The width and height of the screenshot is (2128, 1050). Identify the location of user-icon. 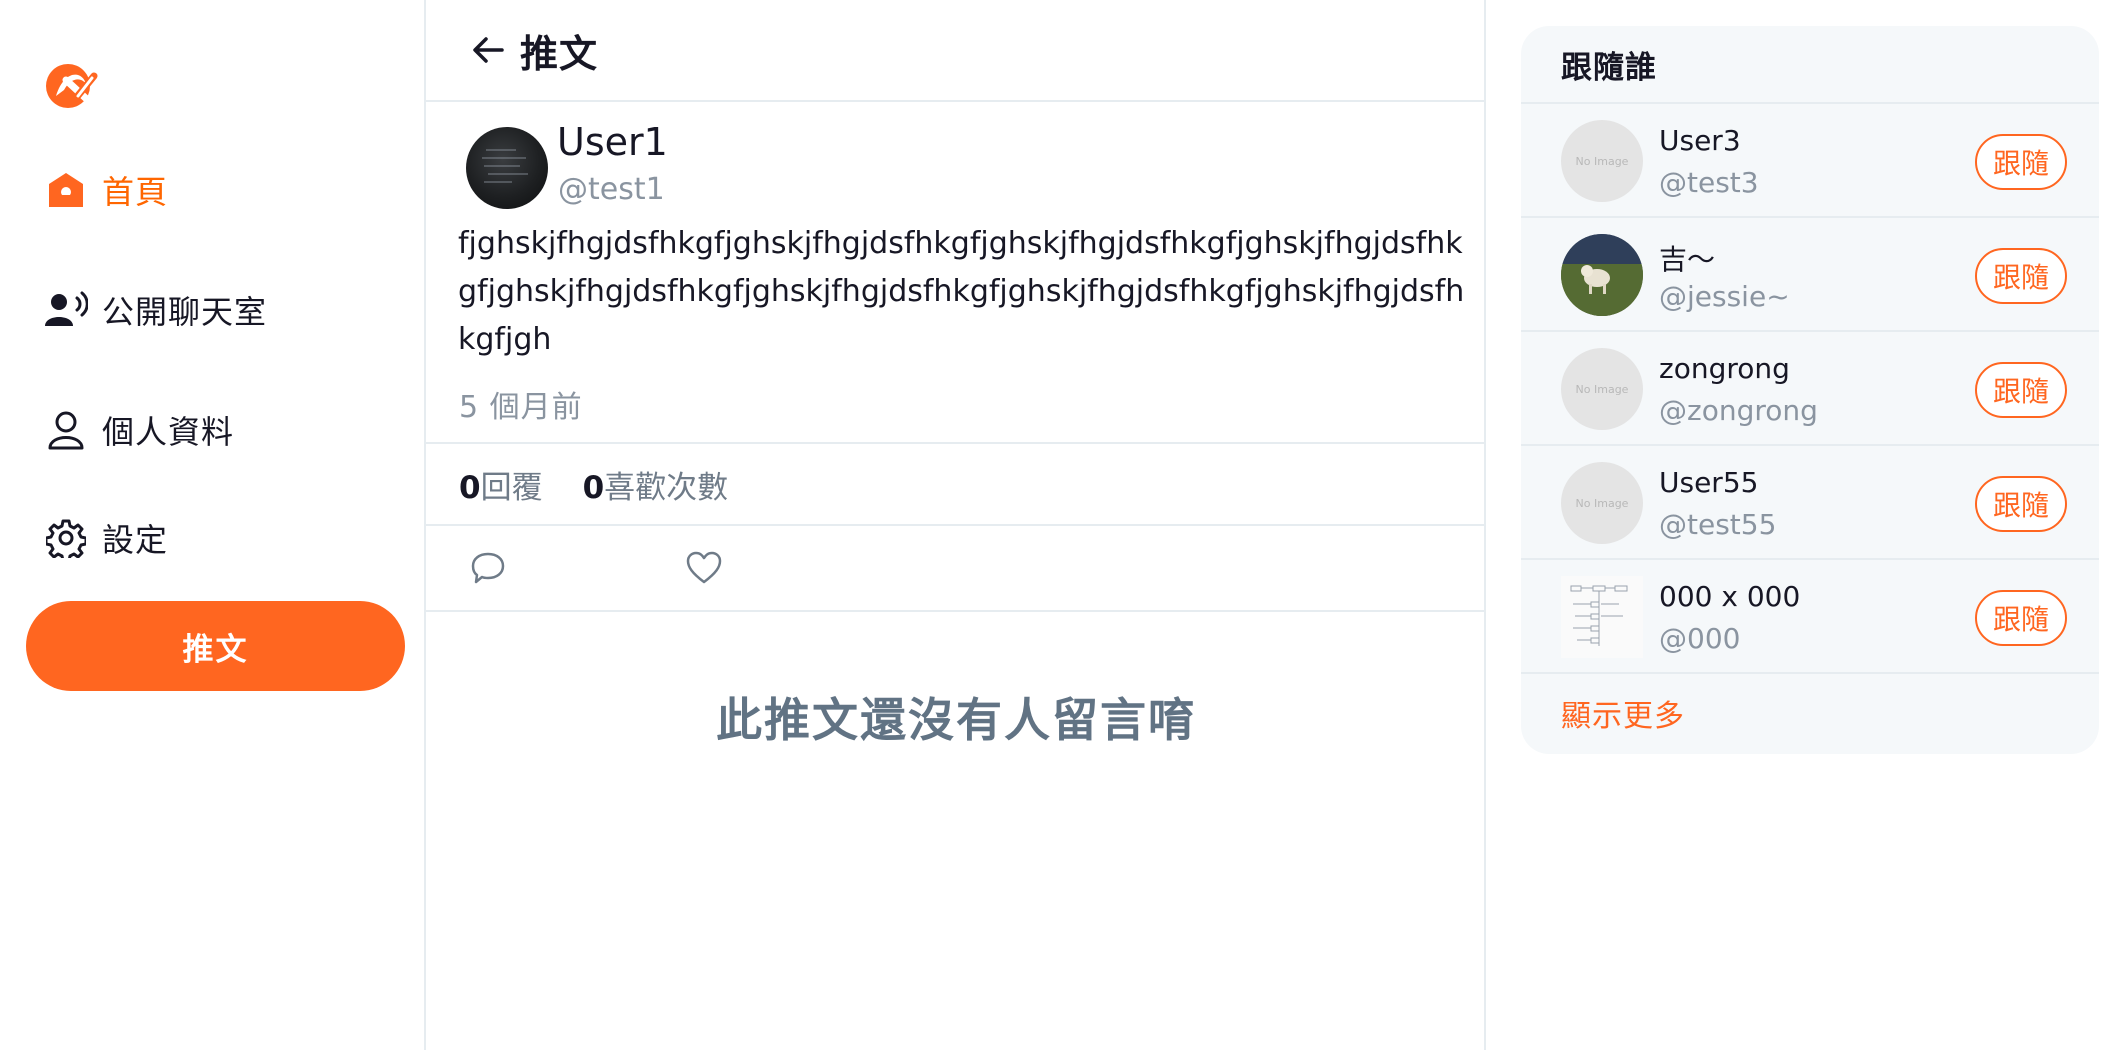
(66, 430).